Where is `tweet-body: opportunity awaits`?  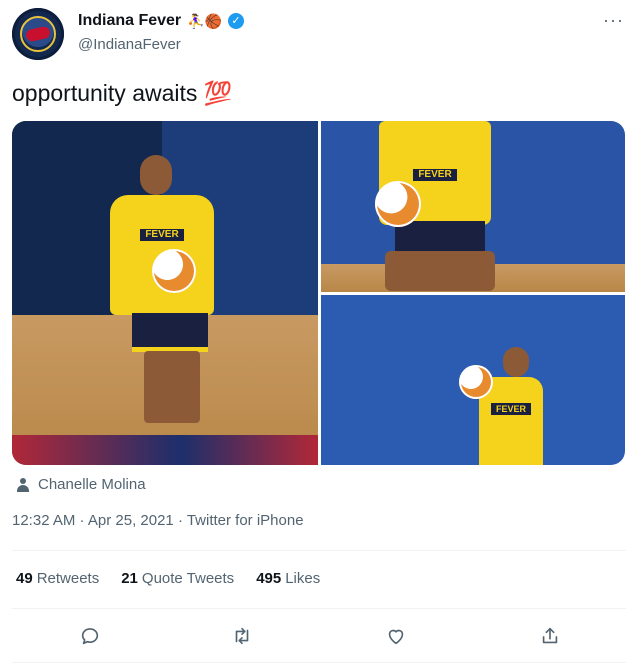 tweet-body: opportunity awaits is located at coordinates (105, 93).